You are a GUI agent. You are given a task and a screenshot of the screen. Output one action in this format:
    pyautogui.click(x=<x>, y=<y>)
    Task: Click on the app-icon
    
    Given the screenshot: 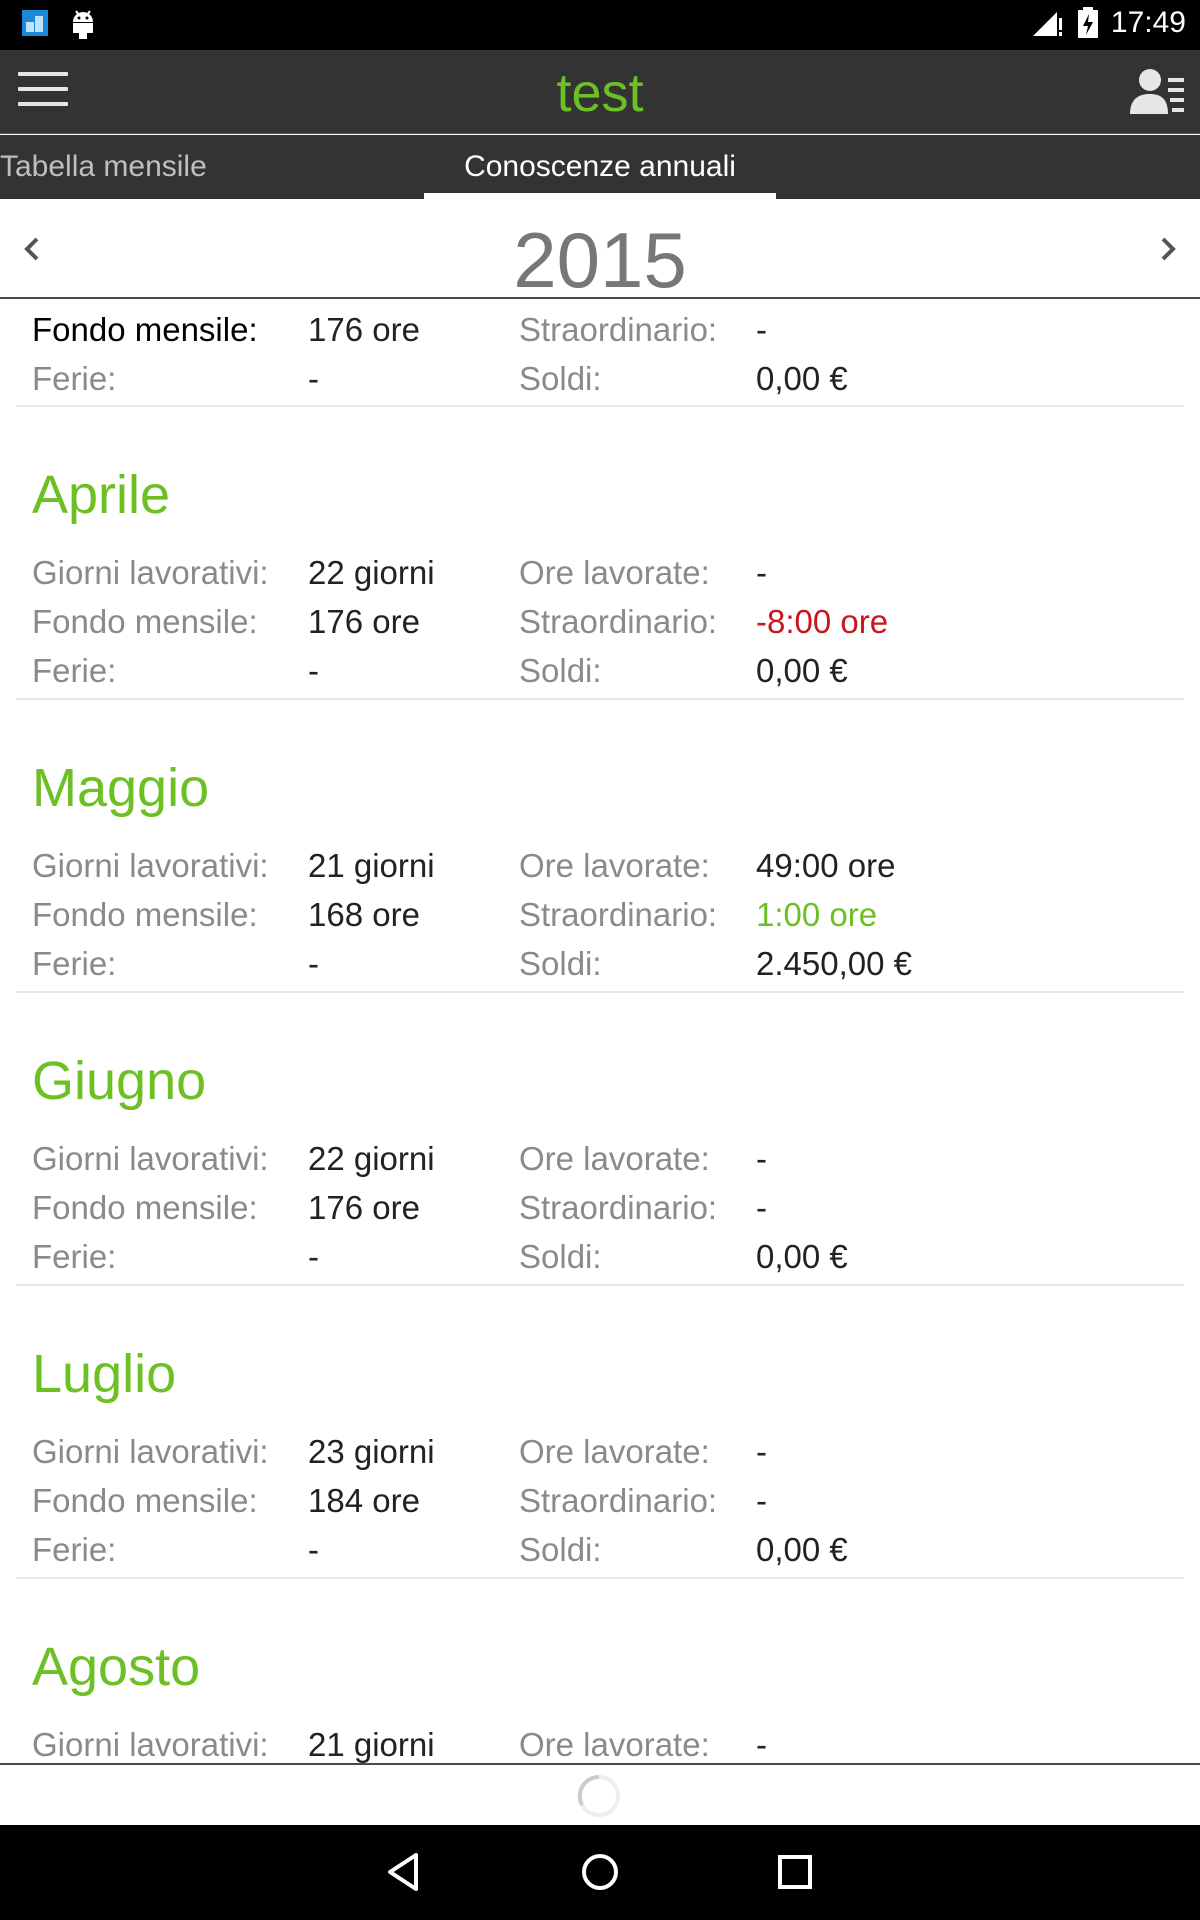 What is the action you would take?
    pyautogui.click(x=35, y=23)
    